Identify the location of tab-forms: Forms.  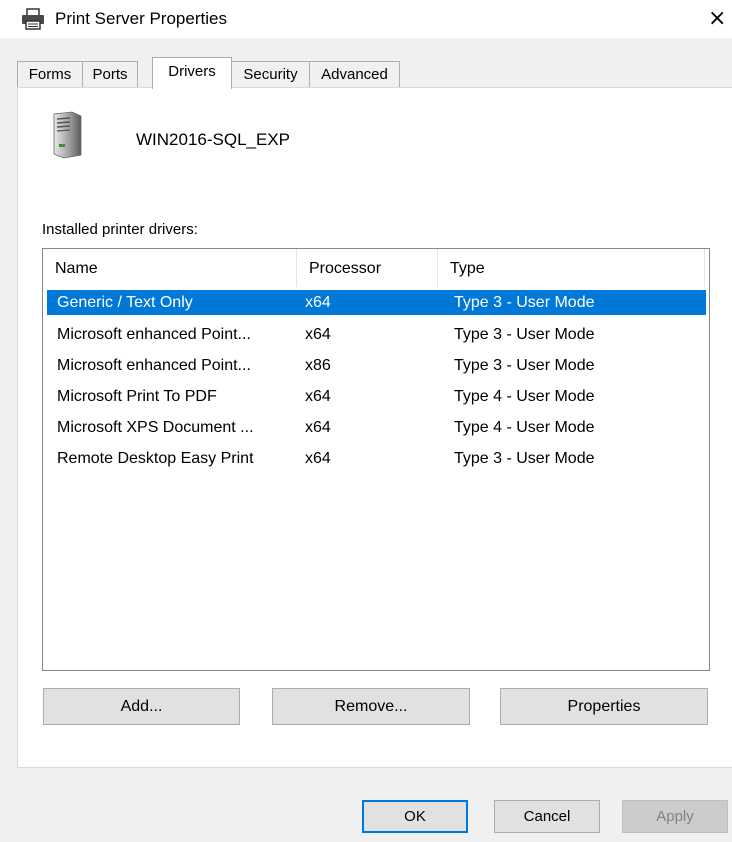
(50, 74).